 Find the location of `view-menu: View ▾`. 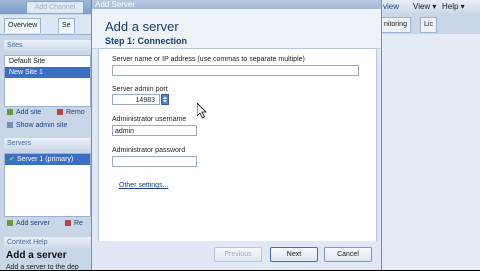

view-menu: View ▾ is located at coordinates (424, 6).